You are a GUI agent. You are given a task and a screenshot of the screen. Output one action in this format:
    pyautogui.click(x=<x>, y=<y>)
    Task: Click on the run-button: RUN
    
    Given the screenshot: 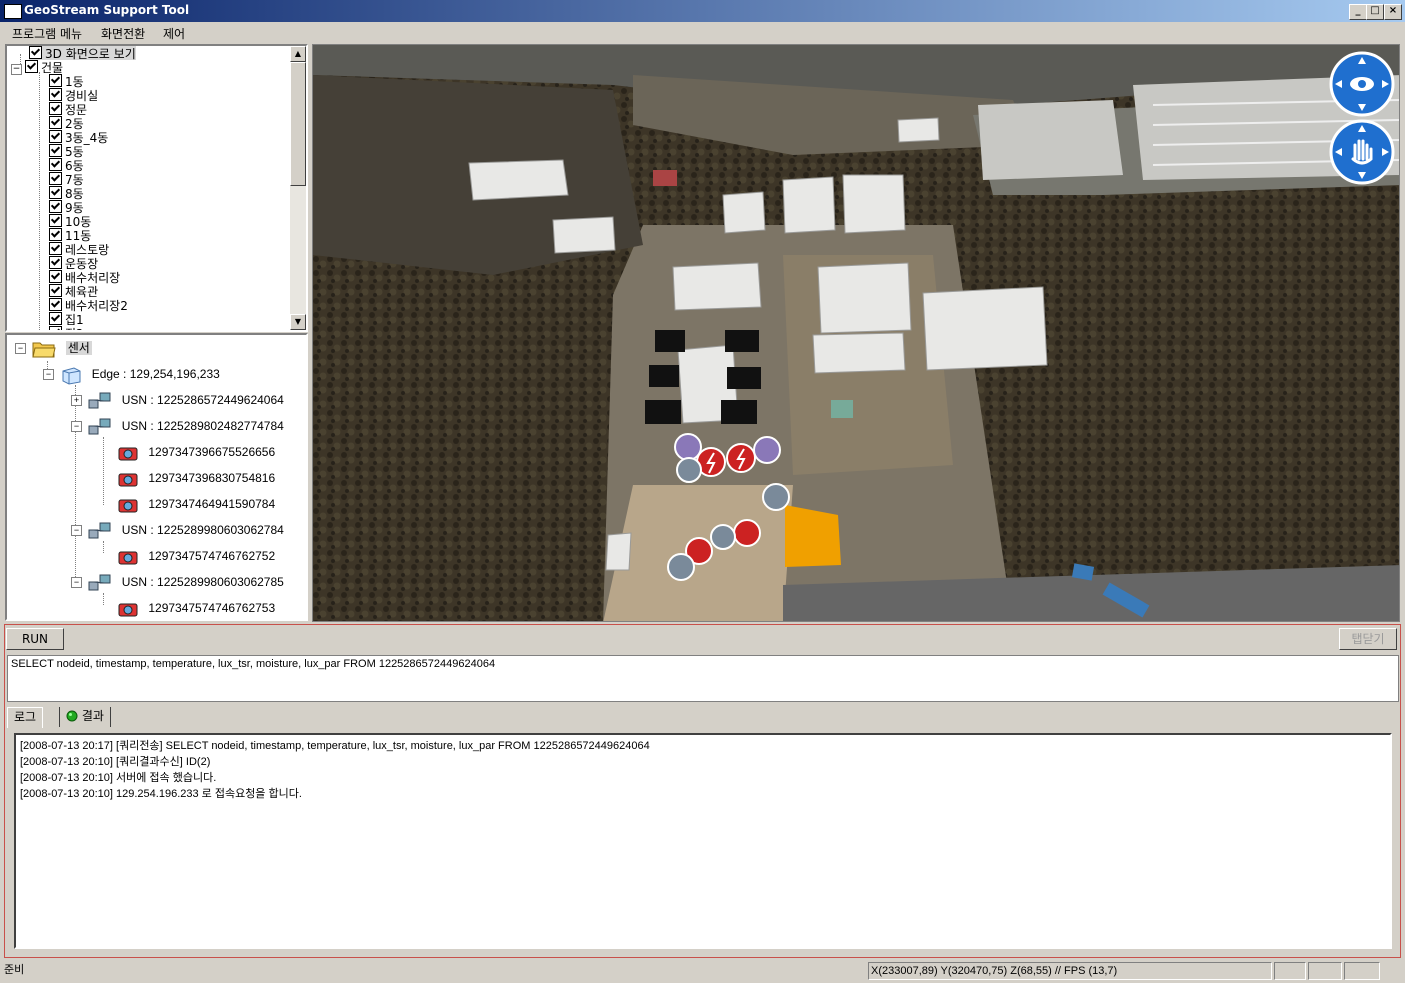 What is the action you would take?
    pyautogui.click(x=35, y=639)
    